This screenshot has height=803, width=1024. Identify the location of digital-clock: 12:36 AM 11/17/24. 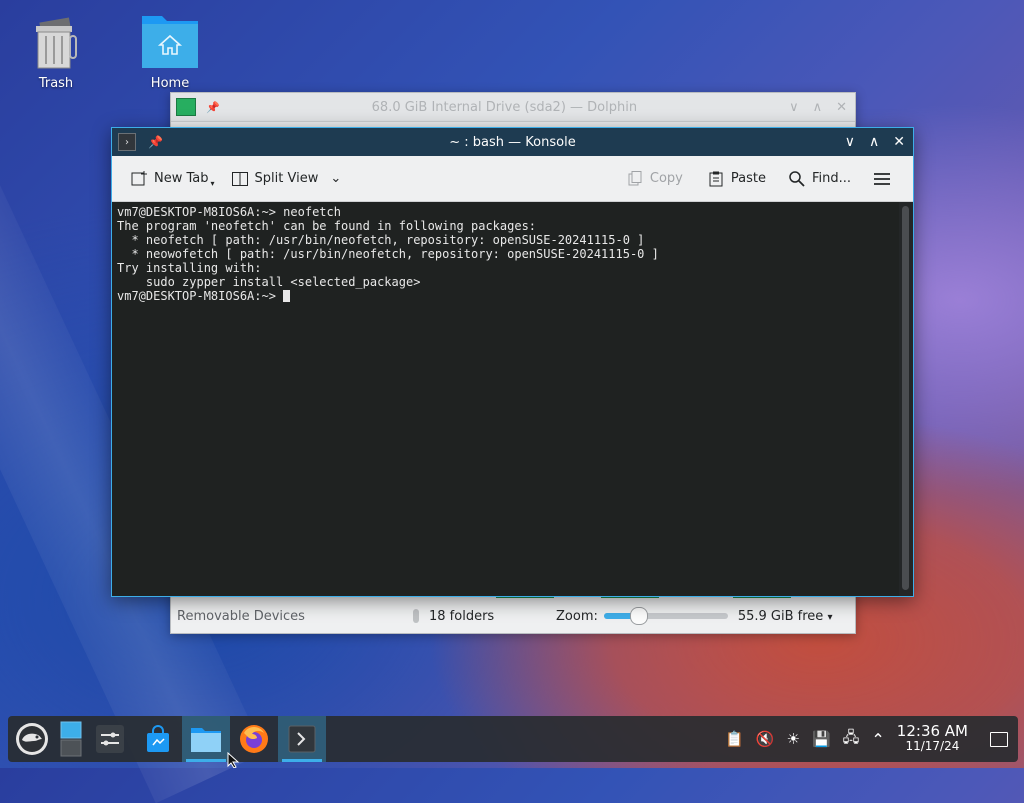
(932, 739).